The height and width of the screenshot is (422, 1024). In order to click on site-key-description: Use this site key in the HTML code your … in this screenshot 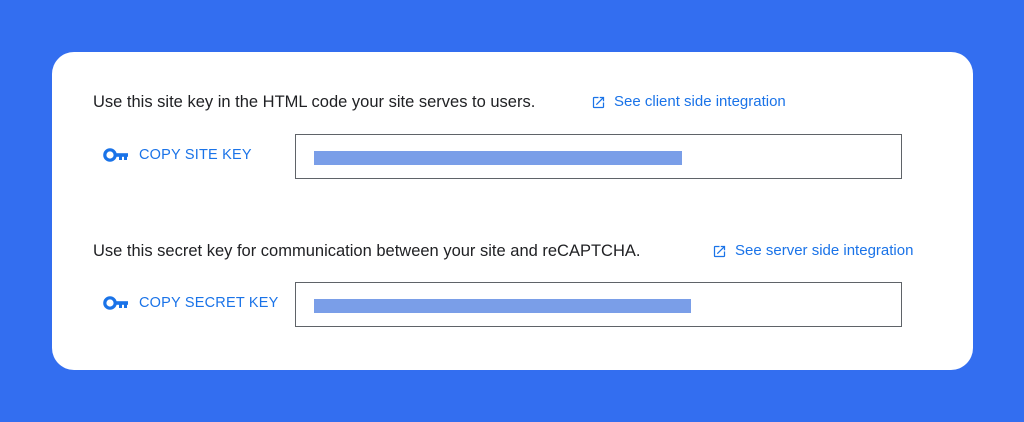, I will do `click(314, 102)`.